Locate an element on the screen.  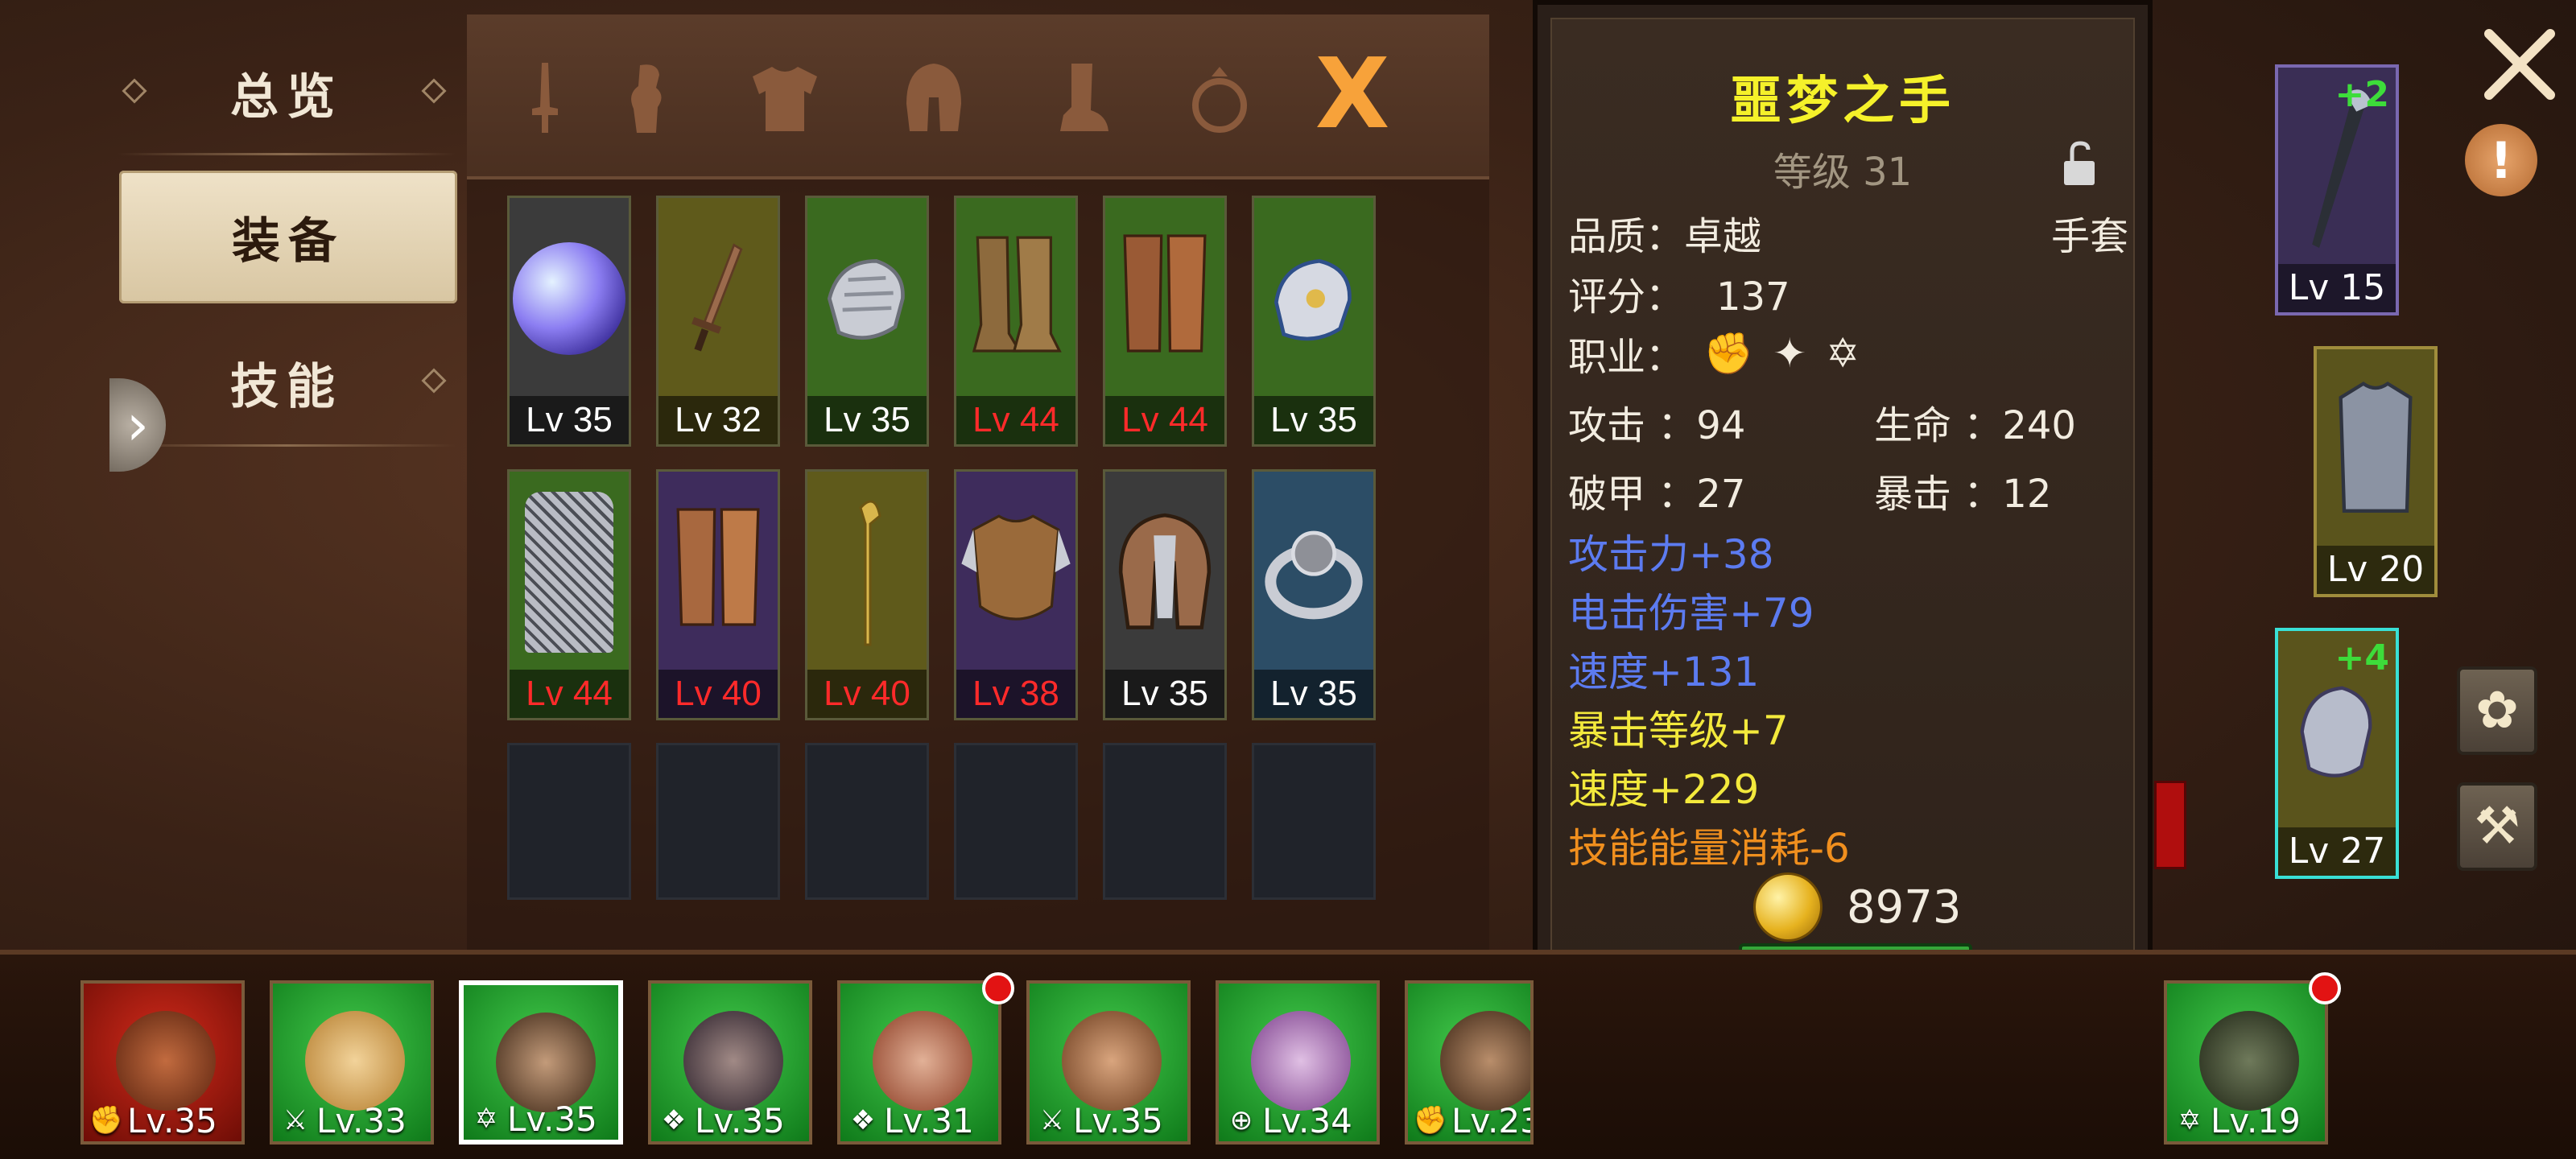
stat-hp: 生命 ：240 is located at coordinates (1975, 422).